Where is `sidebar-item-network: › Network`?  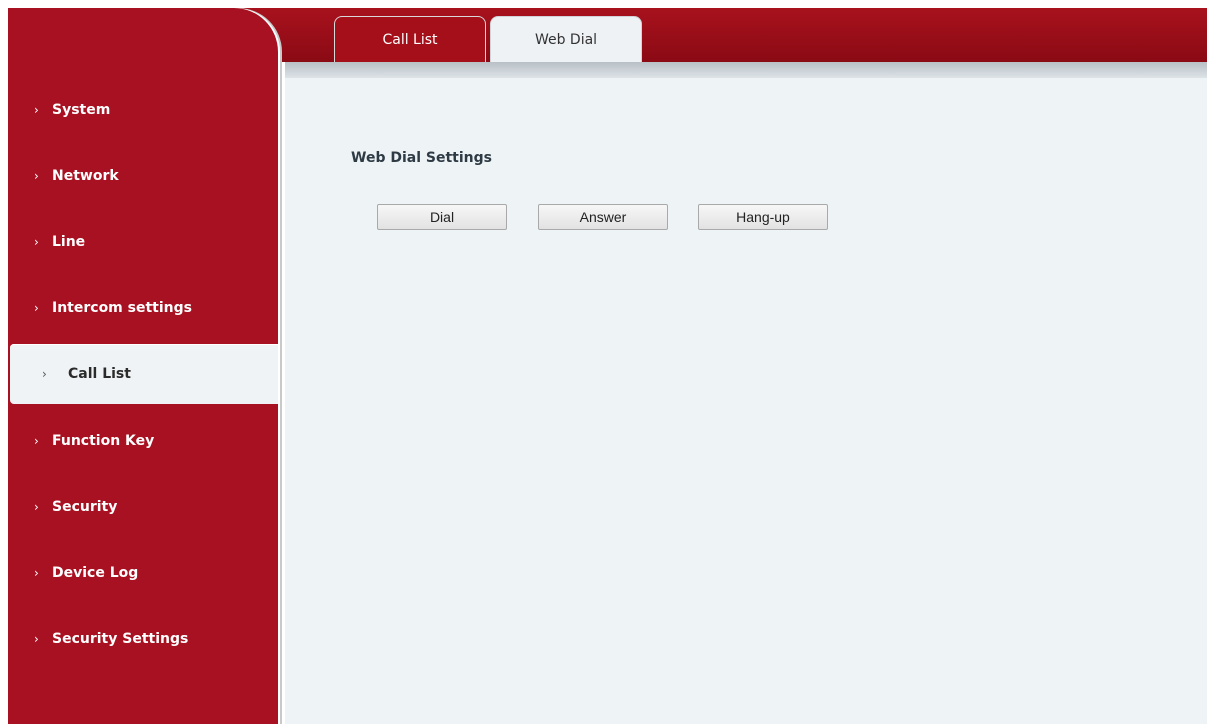 sidebar-item-network: › Network is located at coordinates (143, 176).